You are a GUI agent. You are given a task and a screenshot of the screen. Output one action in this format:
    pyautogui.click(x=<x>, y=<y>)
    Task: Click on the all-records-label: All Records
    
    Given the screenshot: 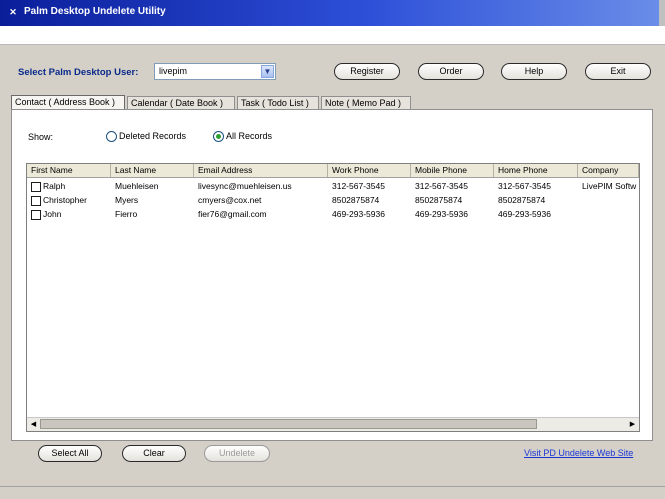 What is the action you would take?
    pyautogui.click(x=249, y=136)
    